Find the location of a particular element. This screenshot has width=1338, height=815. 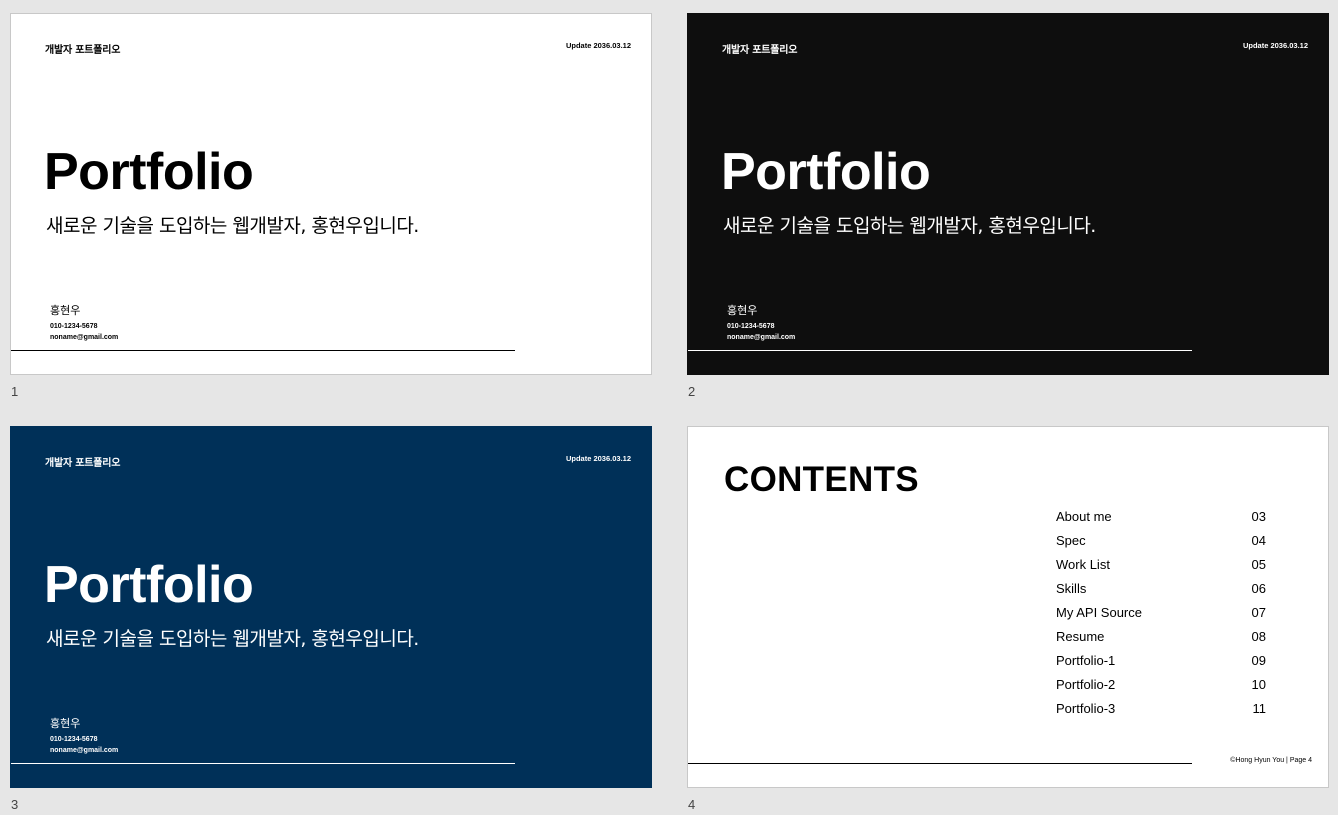

toc-label: Portfolio-3 is located at coordinates (1086, 708).